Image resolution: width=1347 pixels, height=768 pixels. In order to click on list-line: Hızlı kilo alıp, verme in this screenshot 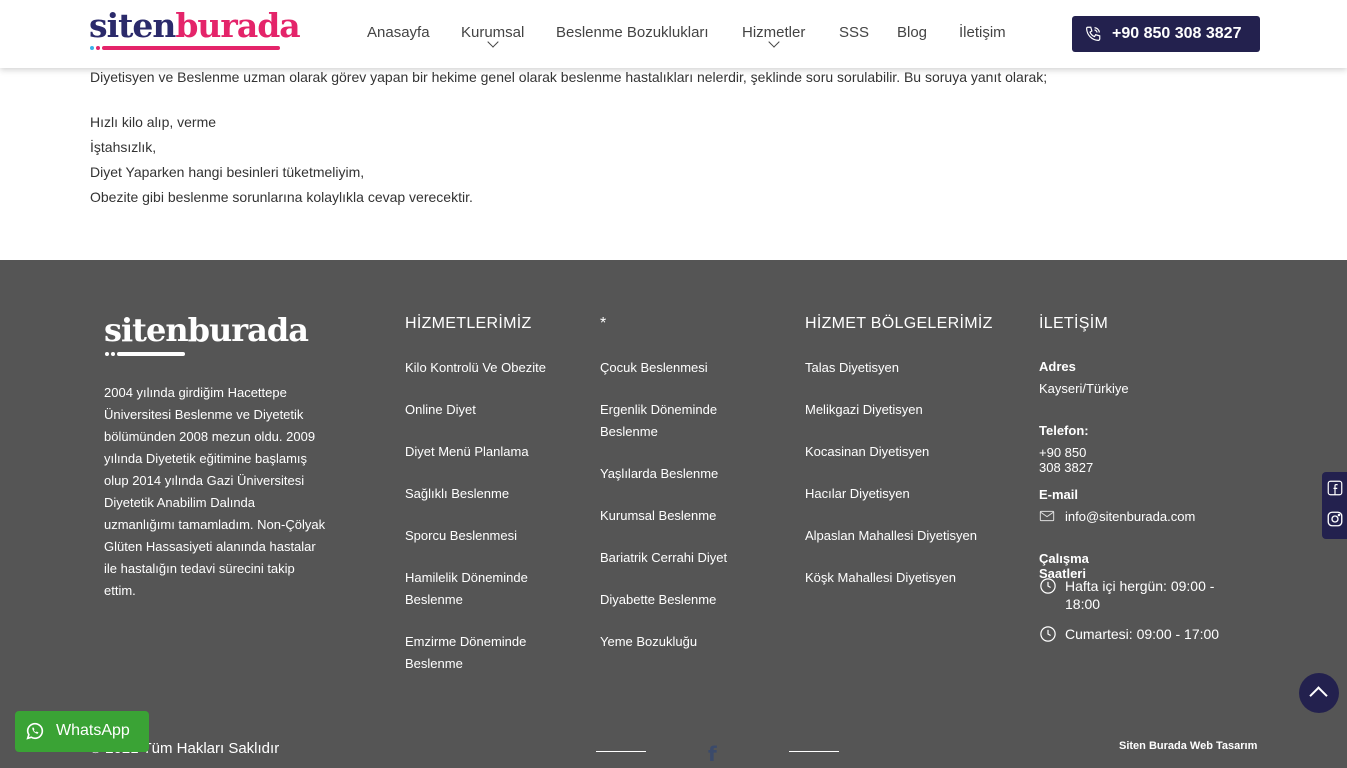, I will do `click(153, 122)`.